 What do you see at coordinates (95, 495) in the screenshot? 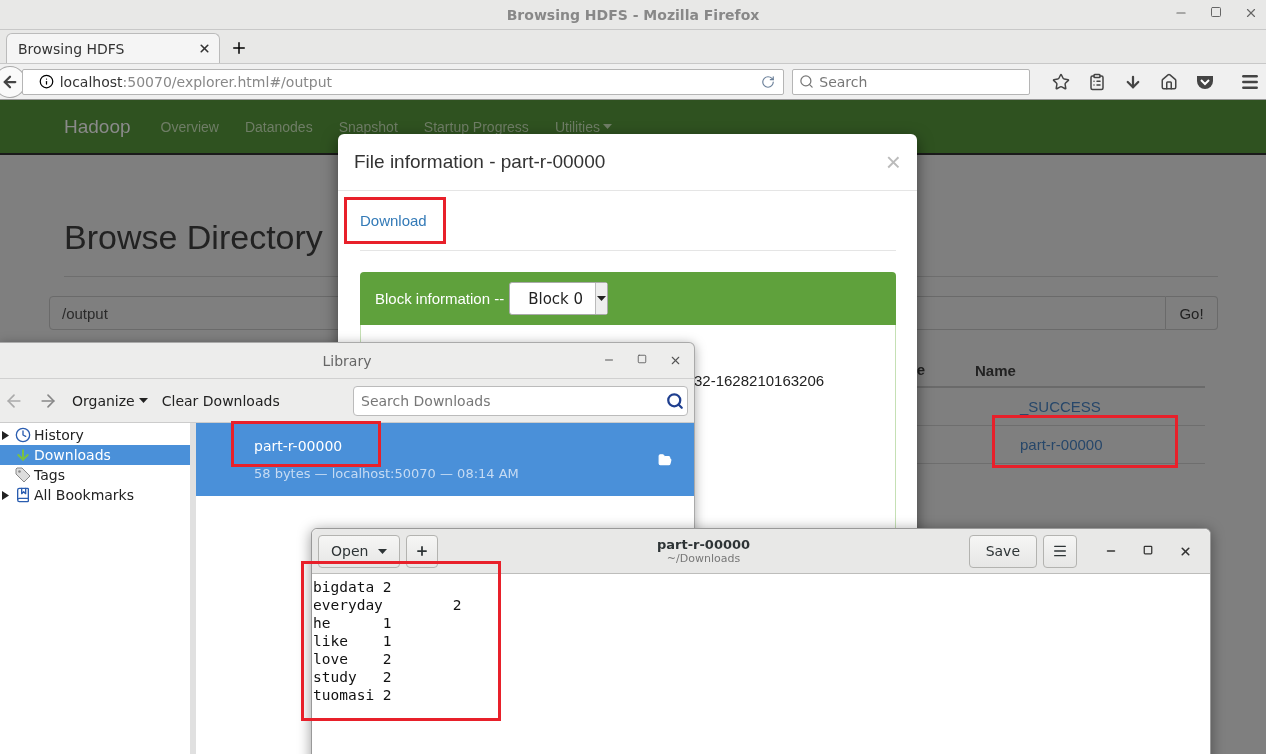
I see `sidebar-item: All Bookmarks` at bounding box center [95, 495].